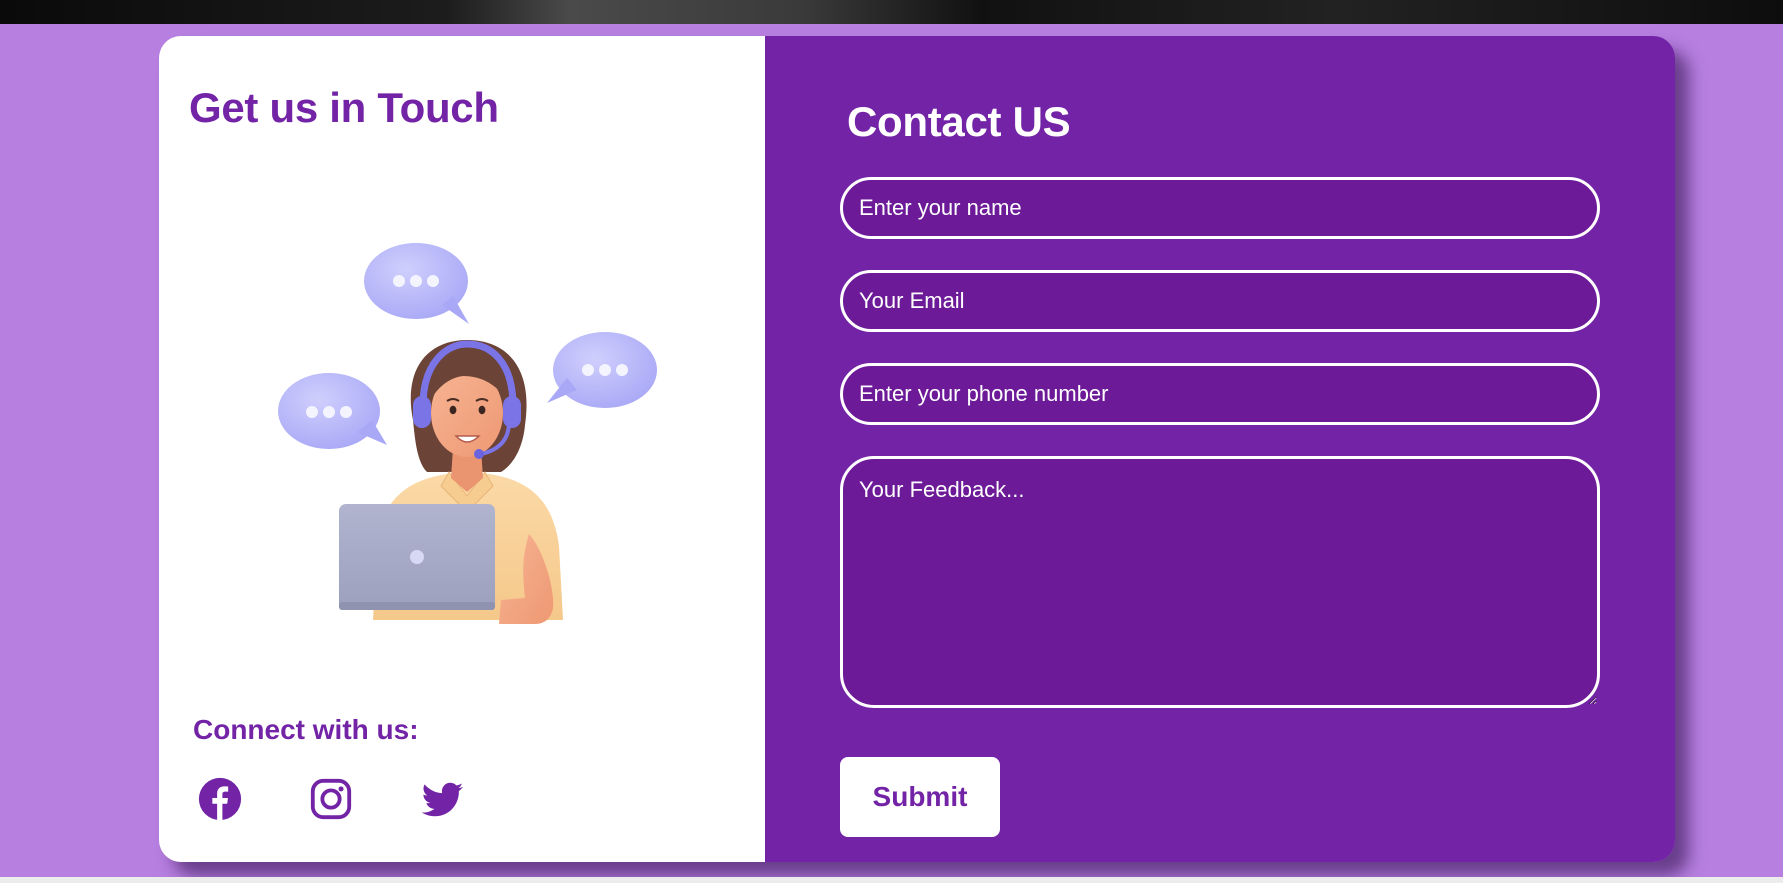 The image size is (1783, 883). I want to click on speech-bubble-left, so click(332, 411).